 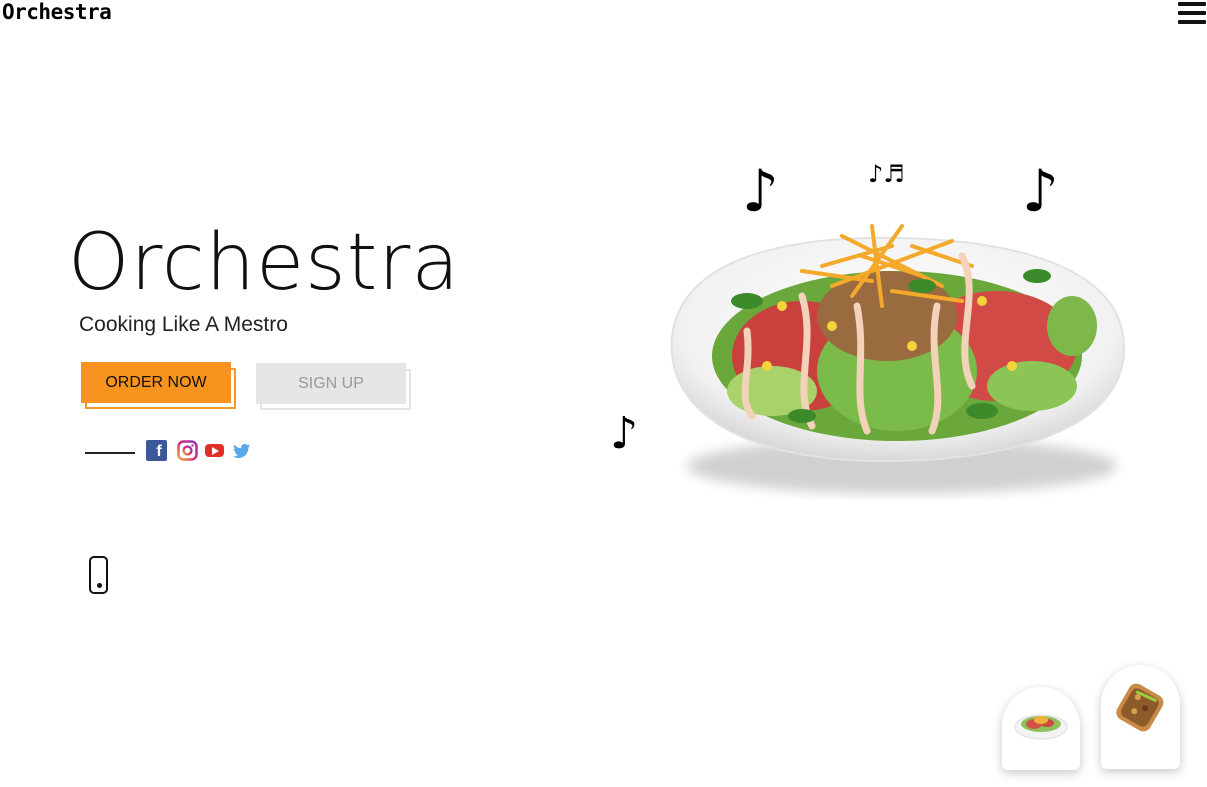 I want to click on hero-title: Orchestra, so click(x=264, y=263).